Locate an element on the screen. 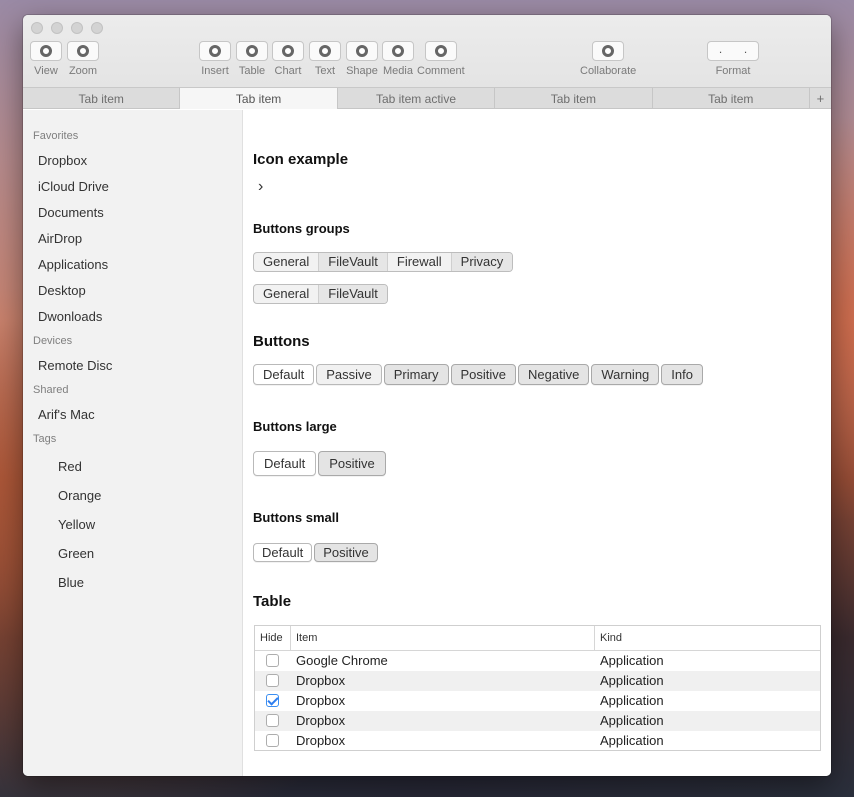 Image resolution: width=854 pixels, height=797 pixels. chart-icon is located at coordinates (288, 51).